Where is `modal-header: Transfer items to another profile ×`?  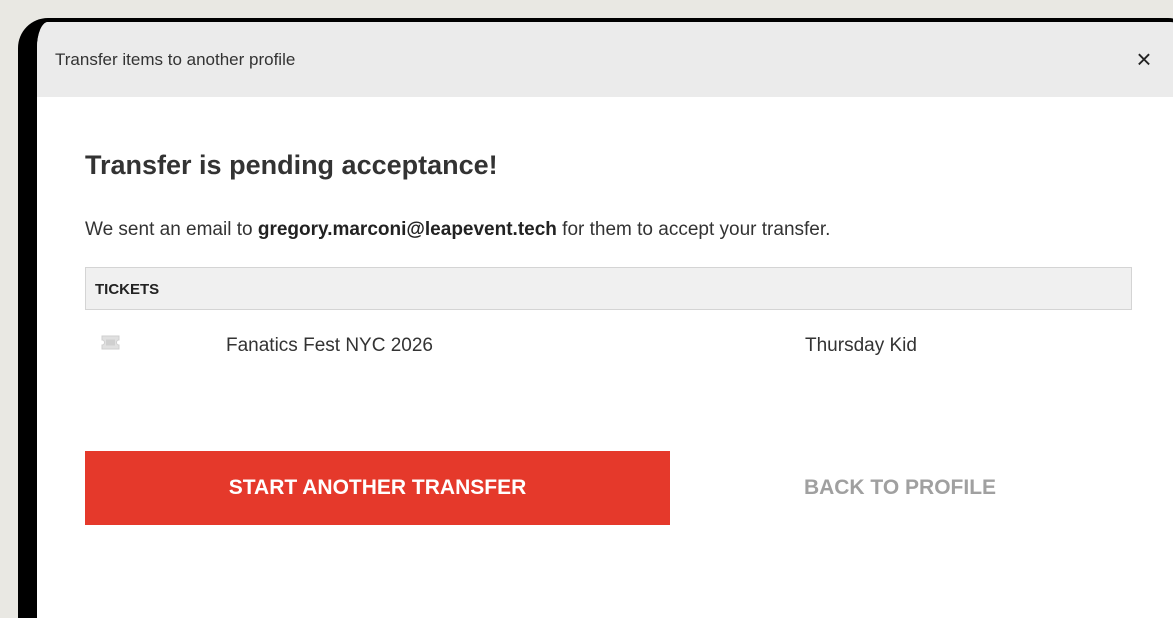 modal-header: Transfer items to another profile × is located at coordinates (605, 59).